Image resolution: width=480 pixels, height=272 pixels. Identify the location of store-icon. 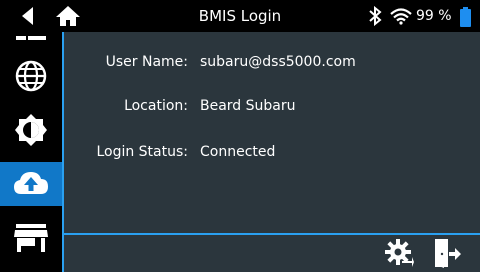
(31, 238).